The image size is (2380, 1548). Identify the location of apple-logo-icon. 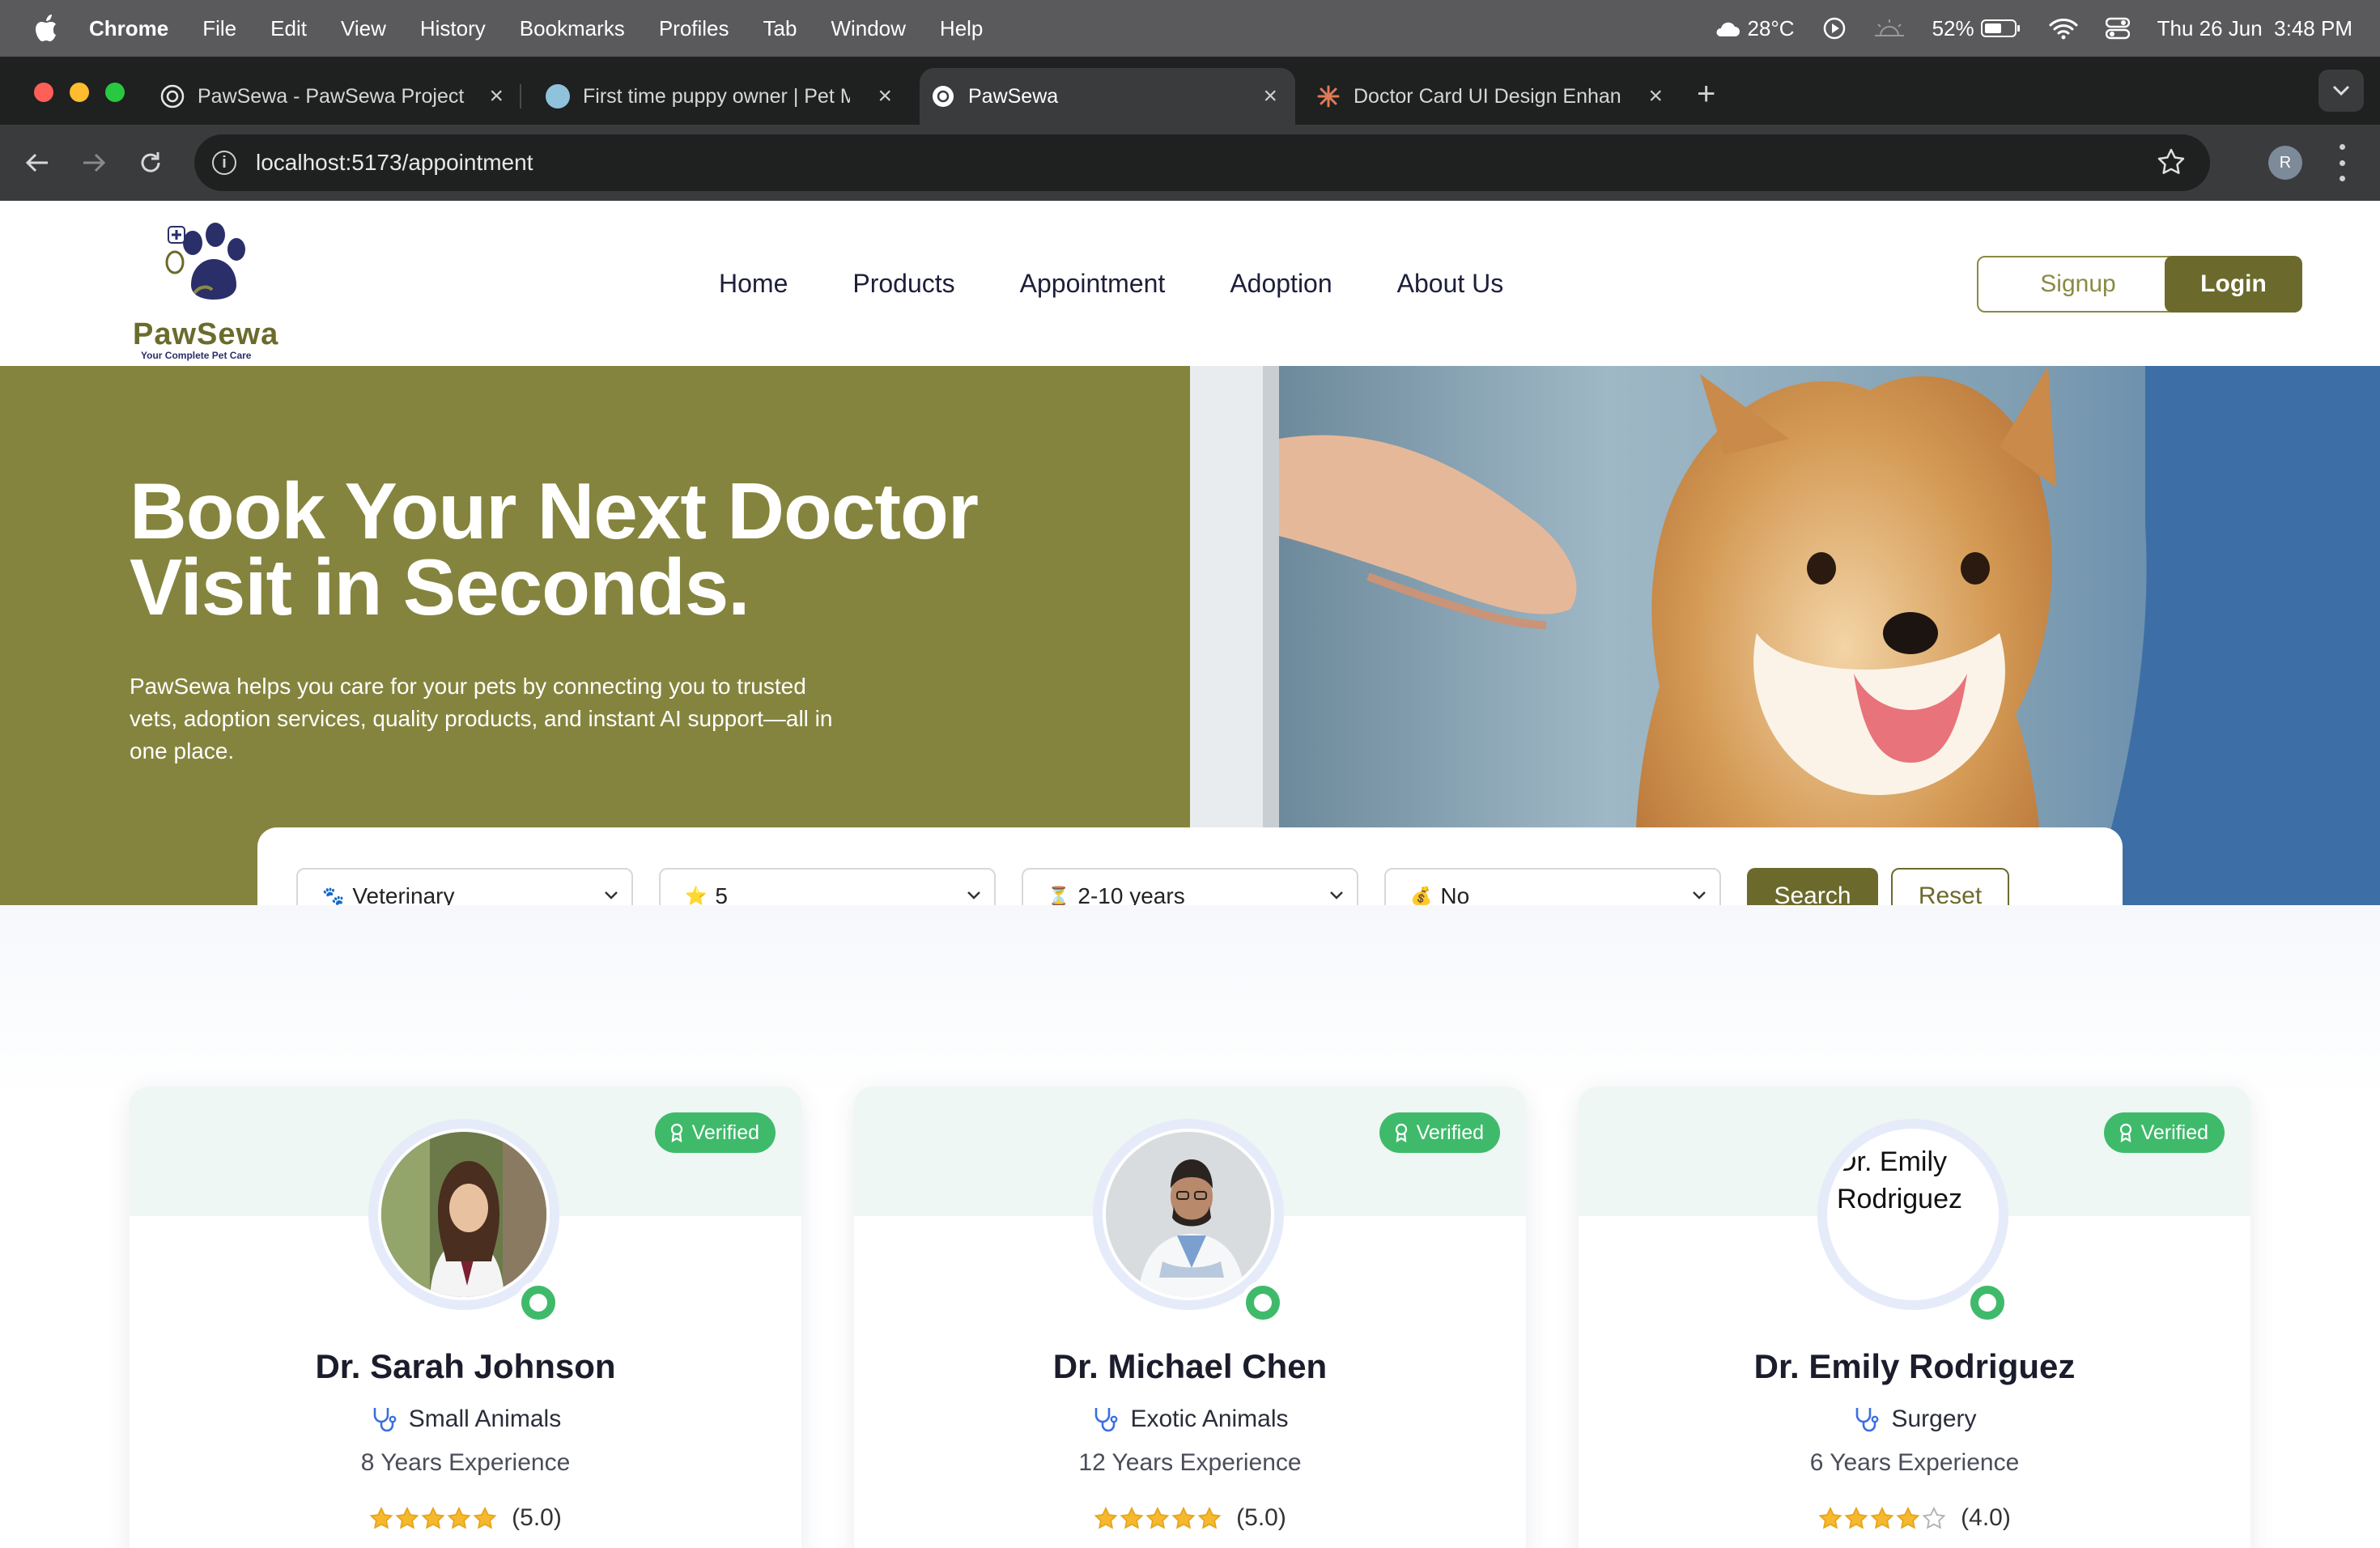
(45, 29).